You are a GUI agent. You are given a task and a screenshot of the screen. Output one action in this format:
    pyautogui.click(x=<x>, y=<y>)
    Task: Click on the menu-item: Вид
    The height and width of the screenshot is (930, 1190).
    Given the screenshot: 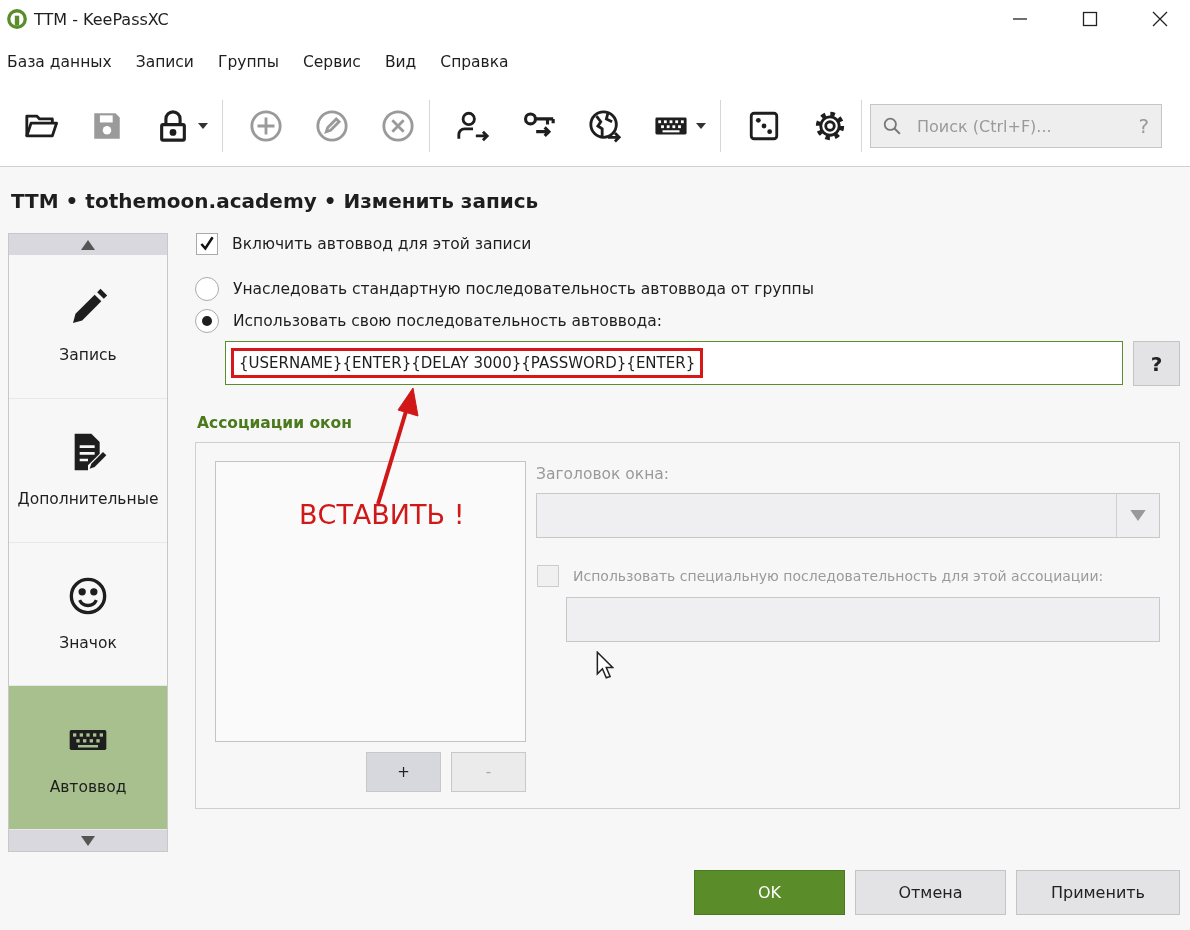 What is the action you would take?
    pyautogui.click(x=400, y=62)
    